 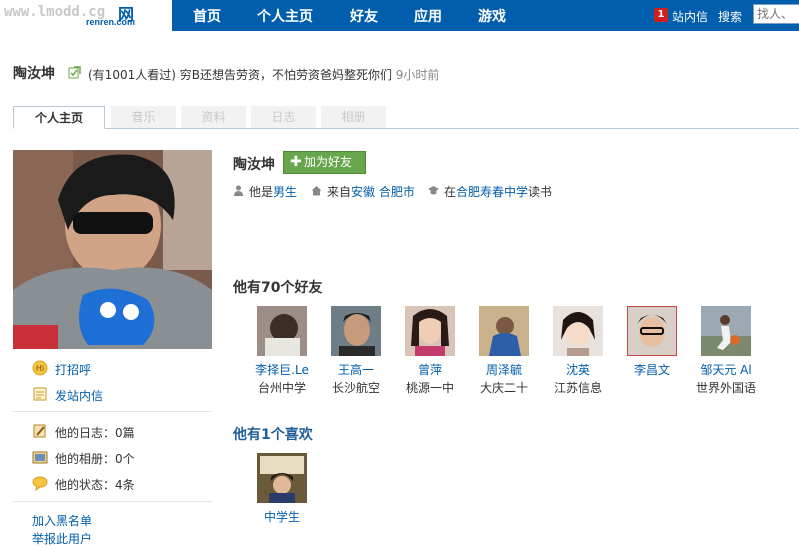 I want to click on status-count: 他的状态：4条, so click(x=95, y=484).